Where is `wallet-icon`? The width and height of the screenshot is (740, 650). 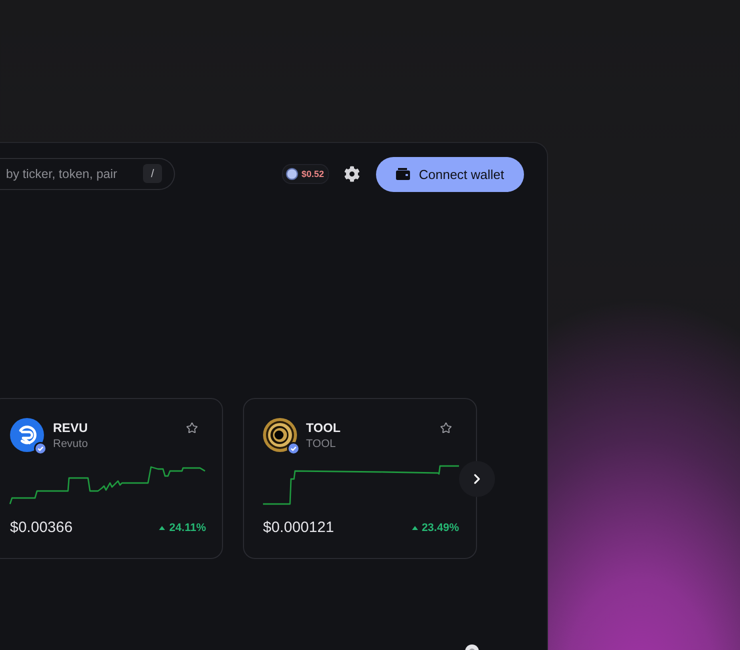
wallet-icon is located at coordinates (403, 174).